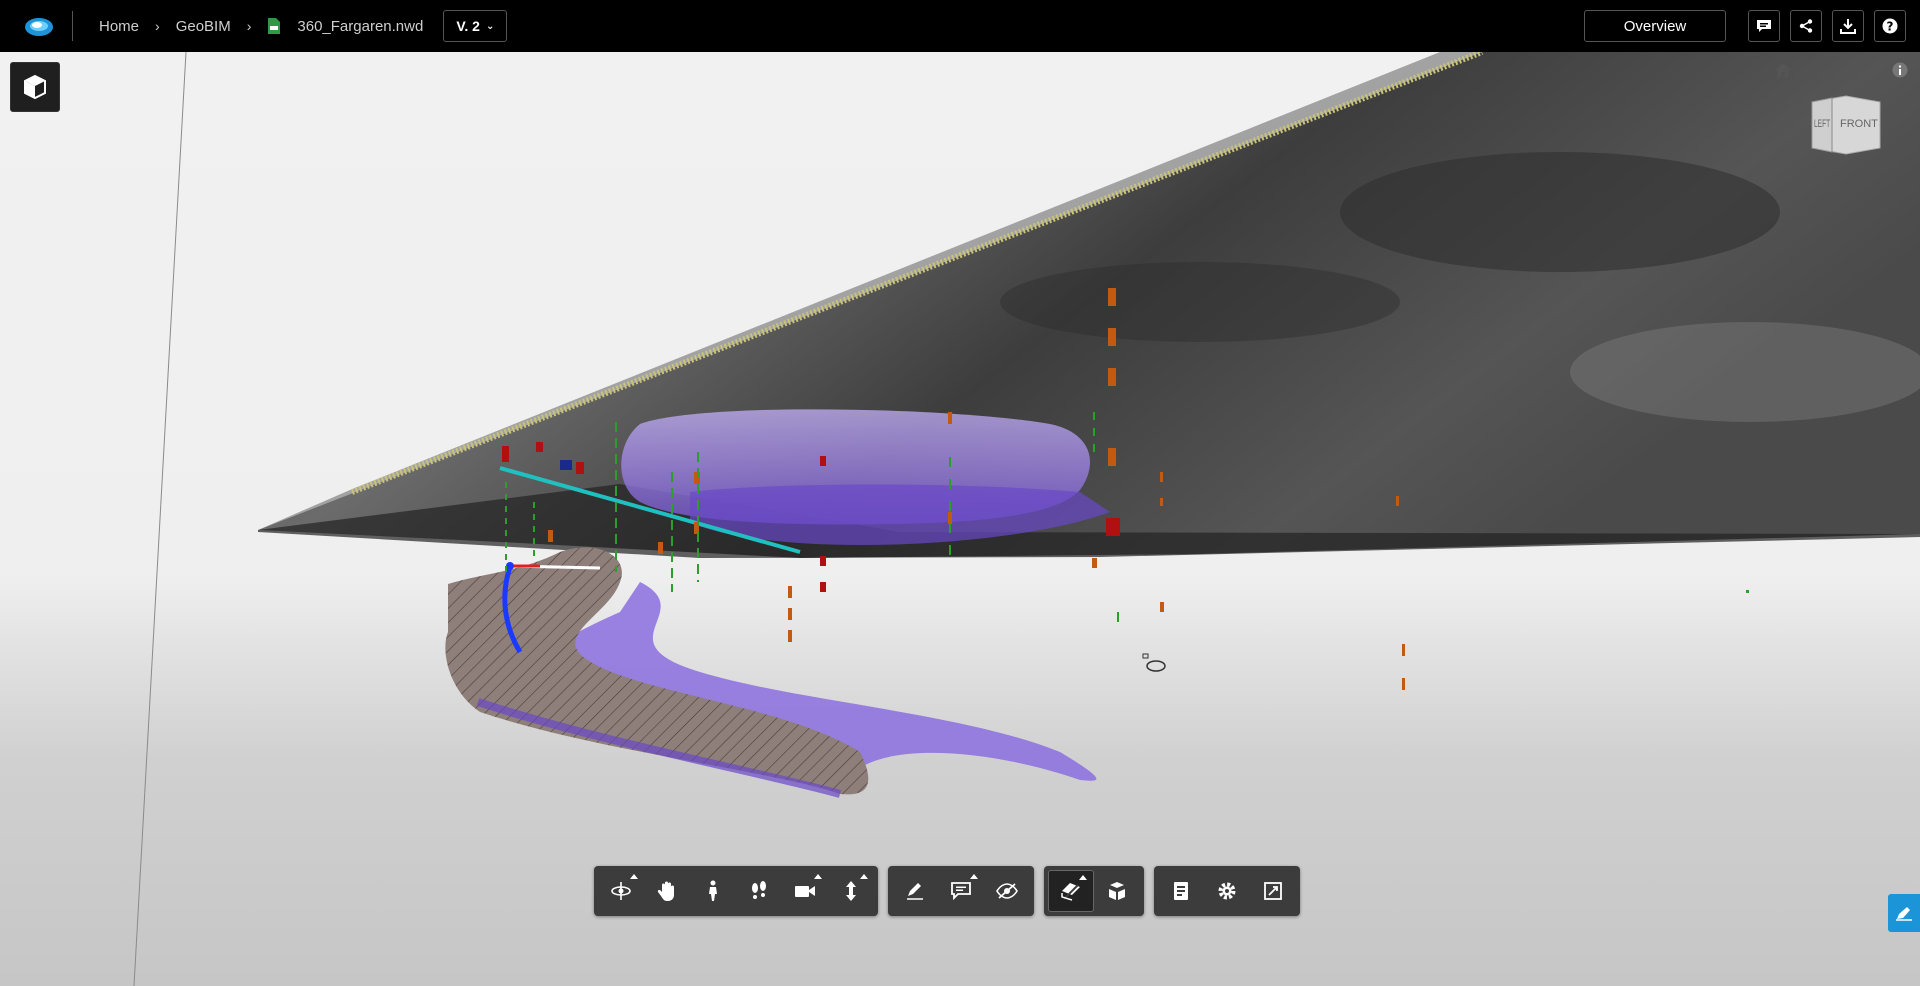 Image resolution: width=1920 pixels, height=986 pixels. I want to click on explode-icon, so click(1117, 891).